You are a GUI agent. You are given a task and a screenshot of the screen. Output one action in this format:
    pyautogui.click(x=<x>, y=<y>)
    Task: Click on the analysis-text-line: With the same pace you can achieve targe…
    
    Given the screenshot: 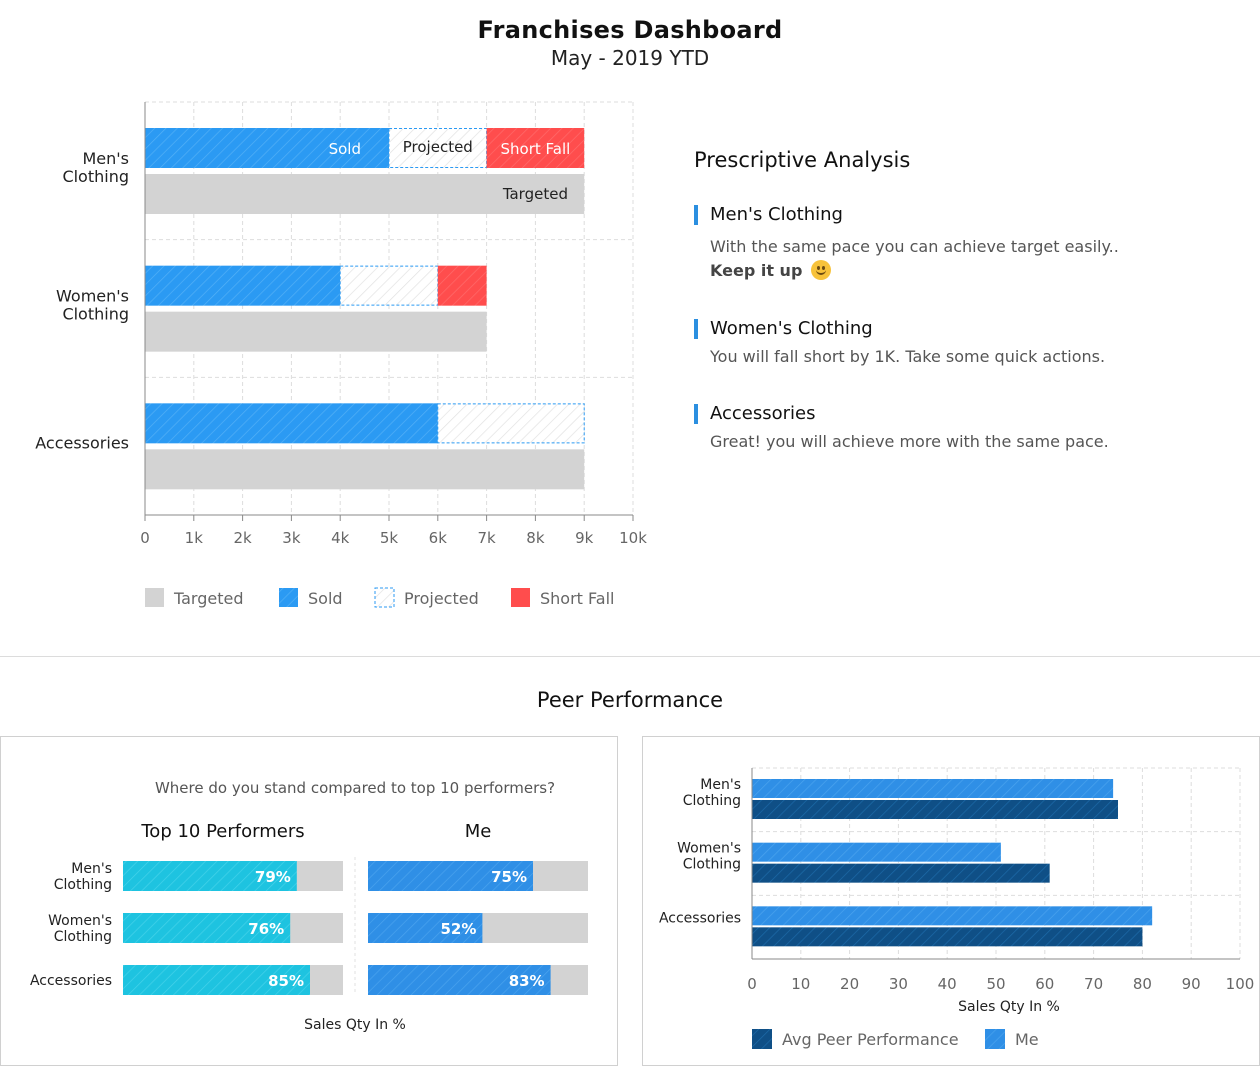 What is the action you would take?
    pyautogui.click(x=914, y=246)
    